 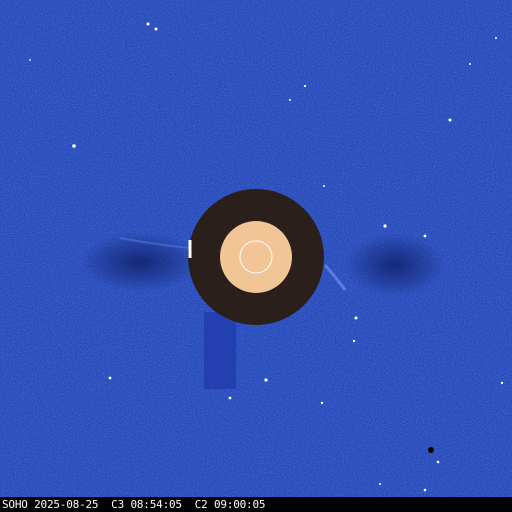 I want to click on streamer-lobe-right, so click(x=395, y=265).